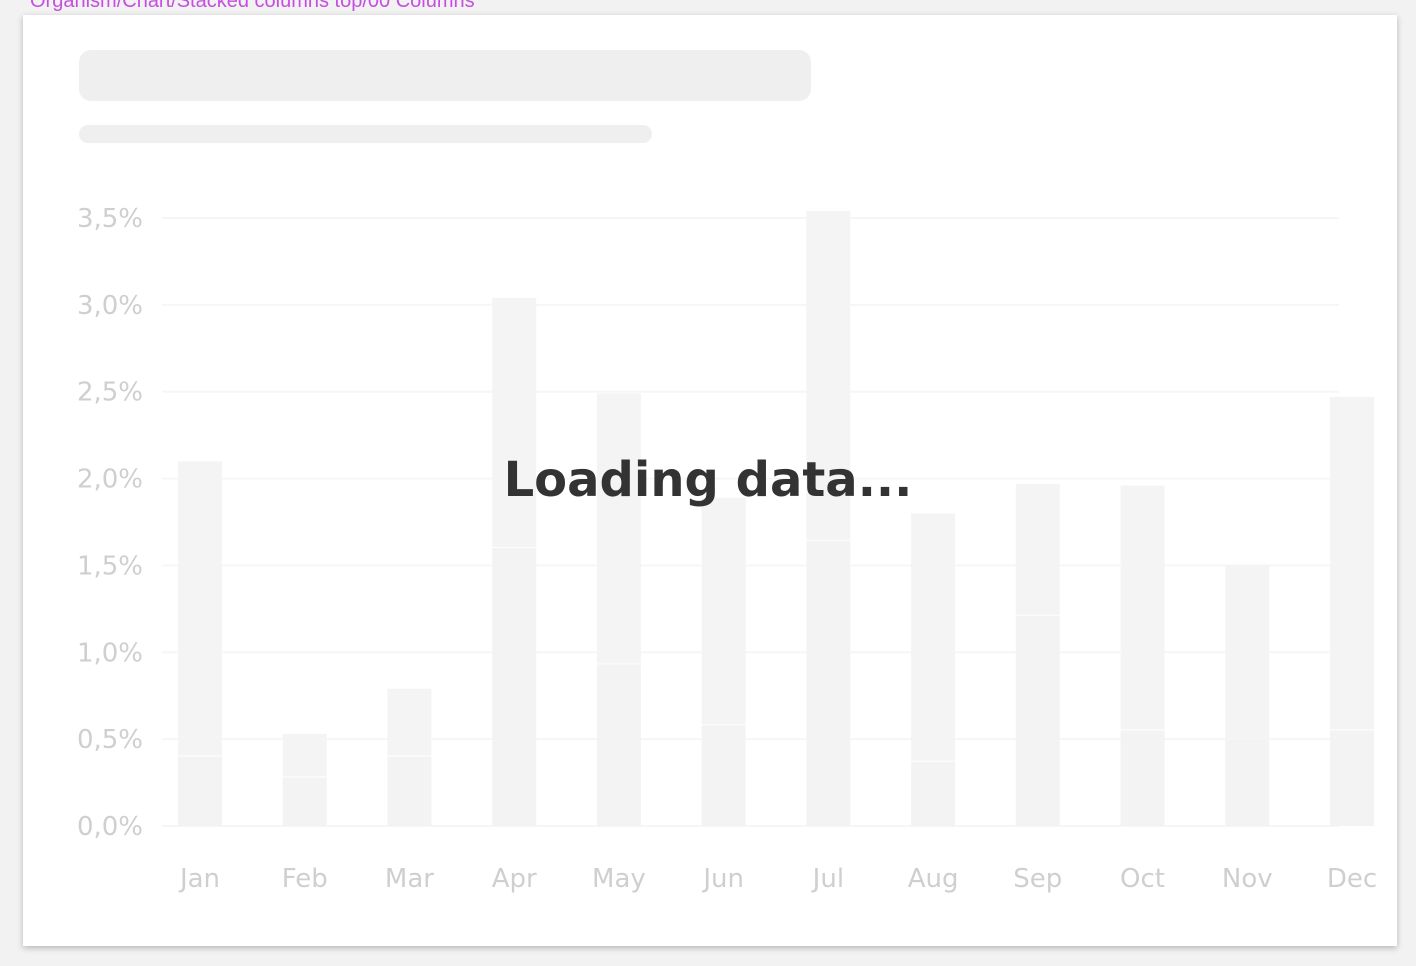  Describe the element at coordinates (722, 879) in the screenshot. I see `x-tick-label: Jun` at that location.